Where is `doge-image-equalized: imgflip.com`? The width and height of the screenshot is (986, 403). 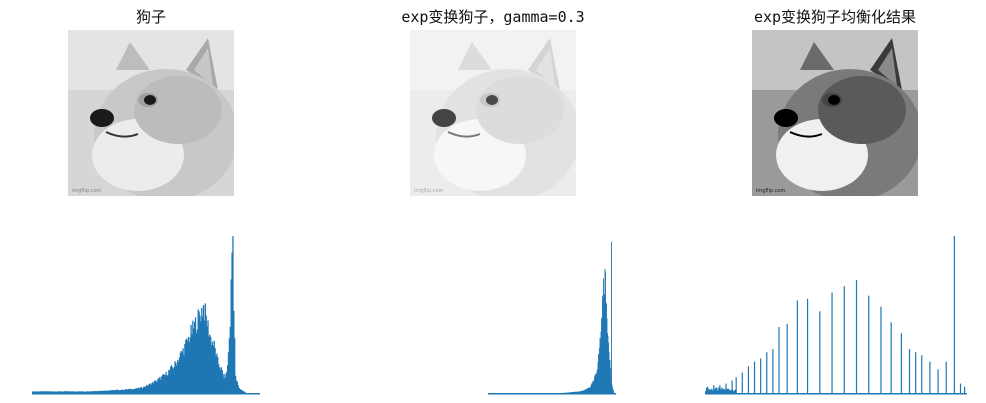
doge-image-equalized: imgflip.com is located at coordinates (835, 113).